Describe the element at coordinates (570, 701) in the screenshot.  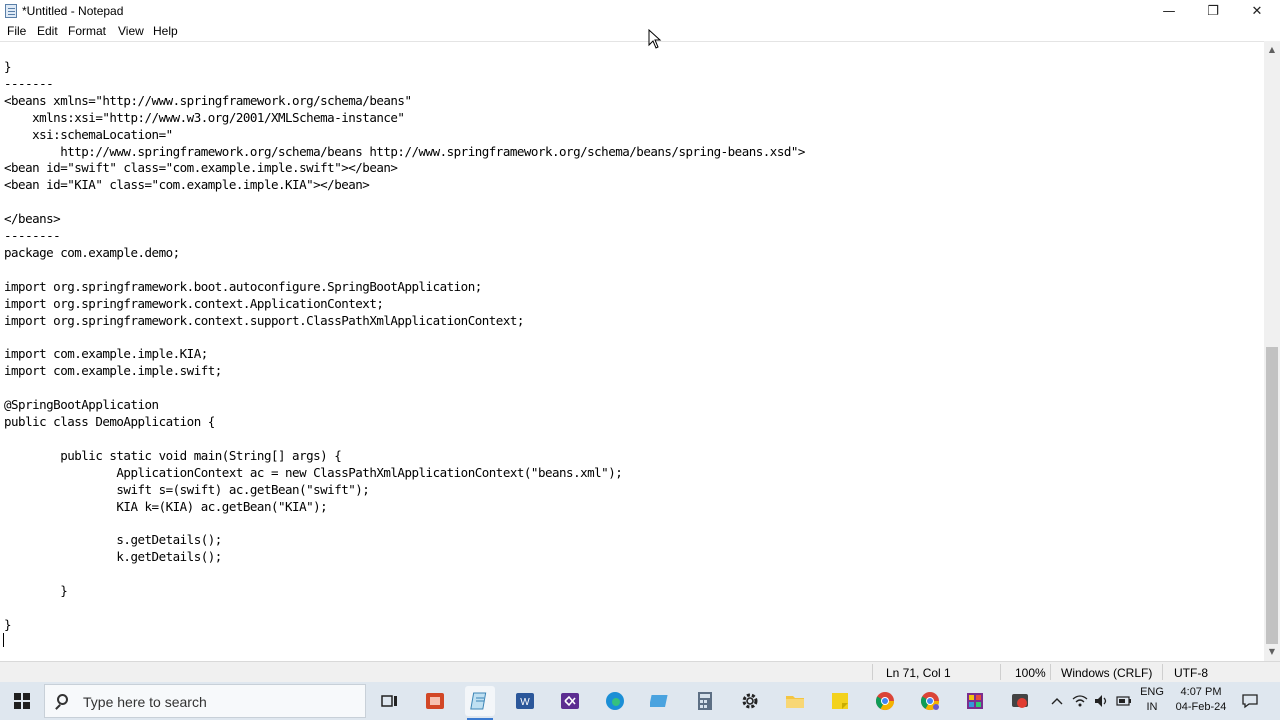
I see `visual-studio-icon` at that location.